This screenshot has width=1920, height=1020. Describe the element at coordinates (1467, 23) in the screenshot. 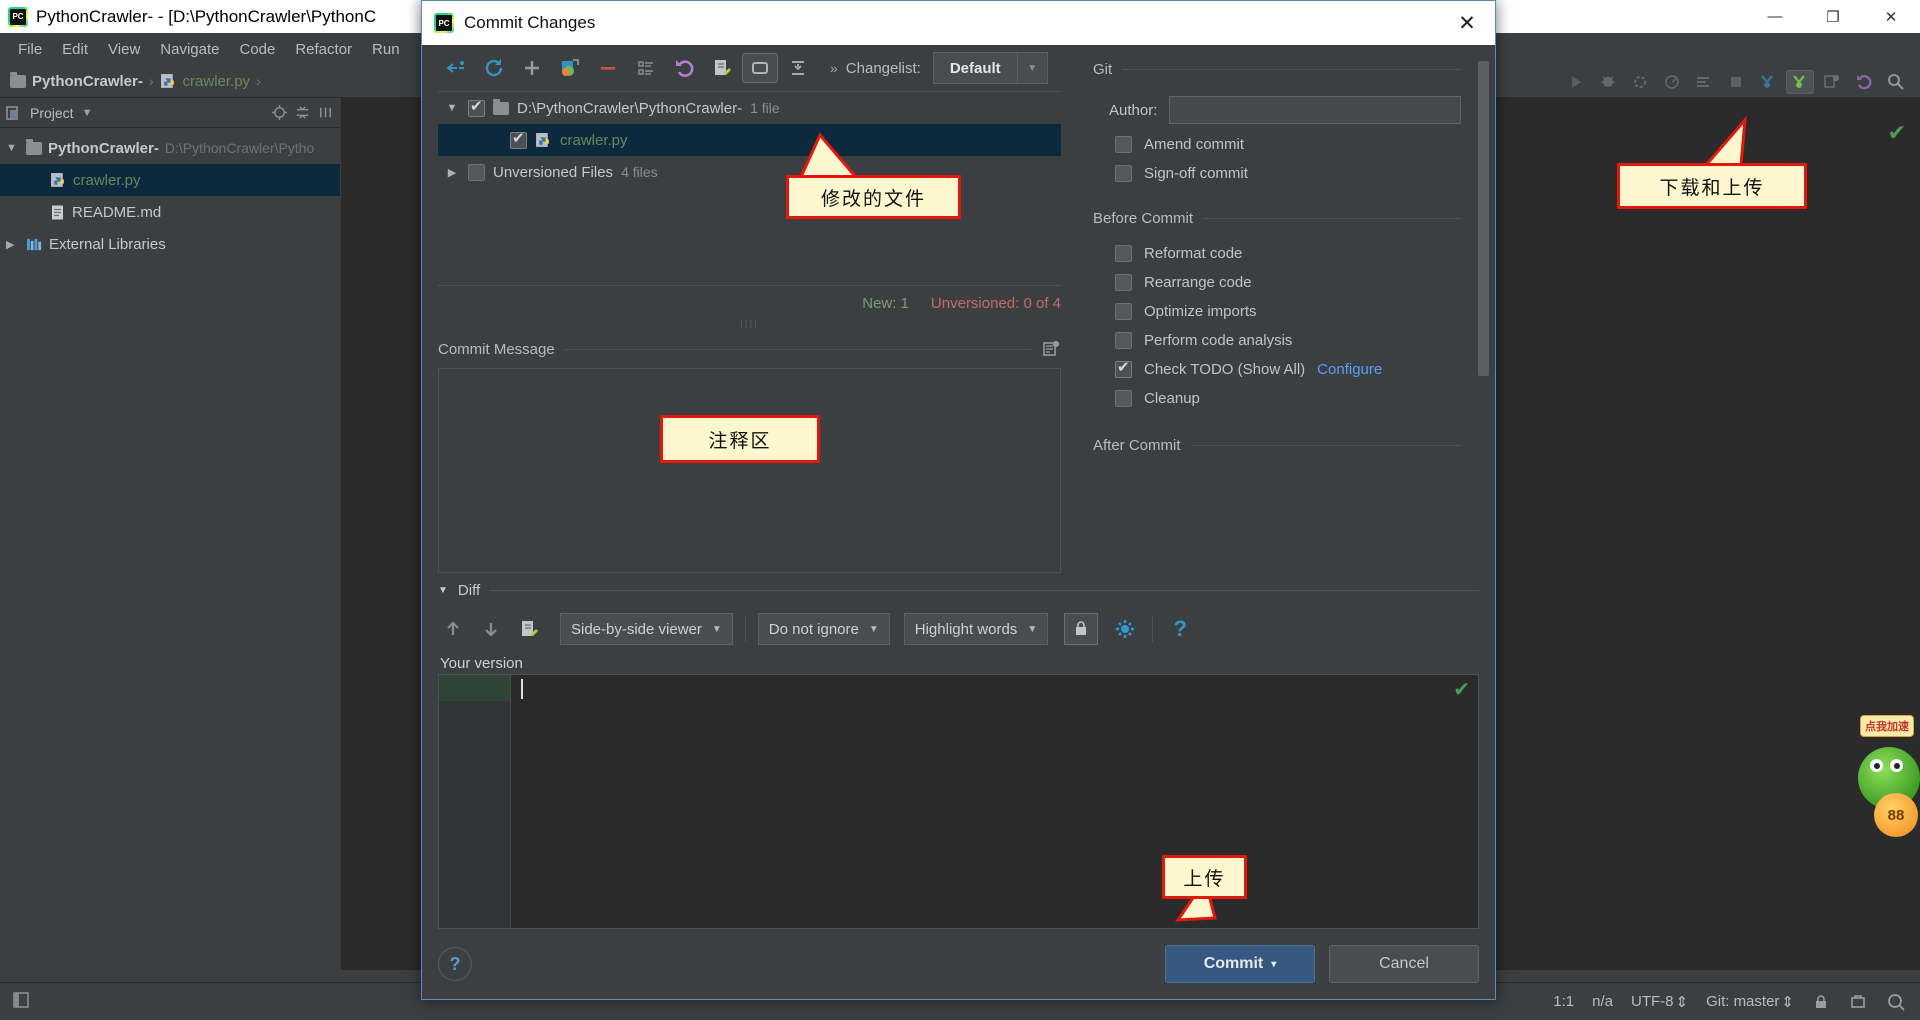

I see `dialog-close-button: ✕` at that location.